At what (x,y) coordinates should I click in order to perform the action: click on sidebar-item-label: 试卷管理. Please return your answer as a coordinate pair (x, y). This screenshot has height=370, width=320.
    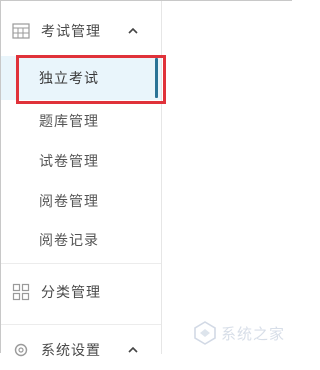
    Looking at the image, I should click on (69, 162).